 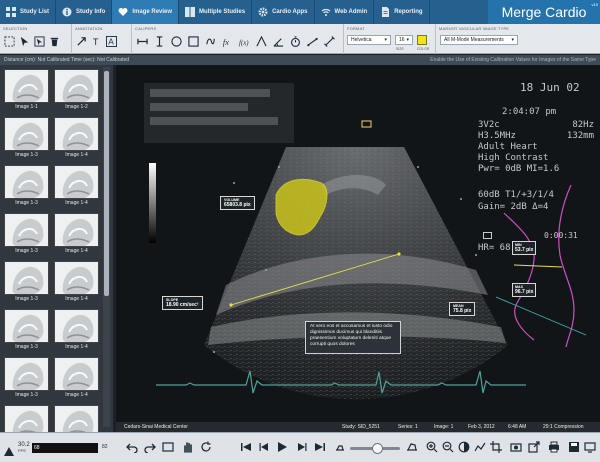 What do you see at coordinates (24, 41) in the screenshot?
I see `pointer-tool` at bounding box center [24, 41].